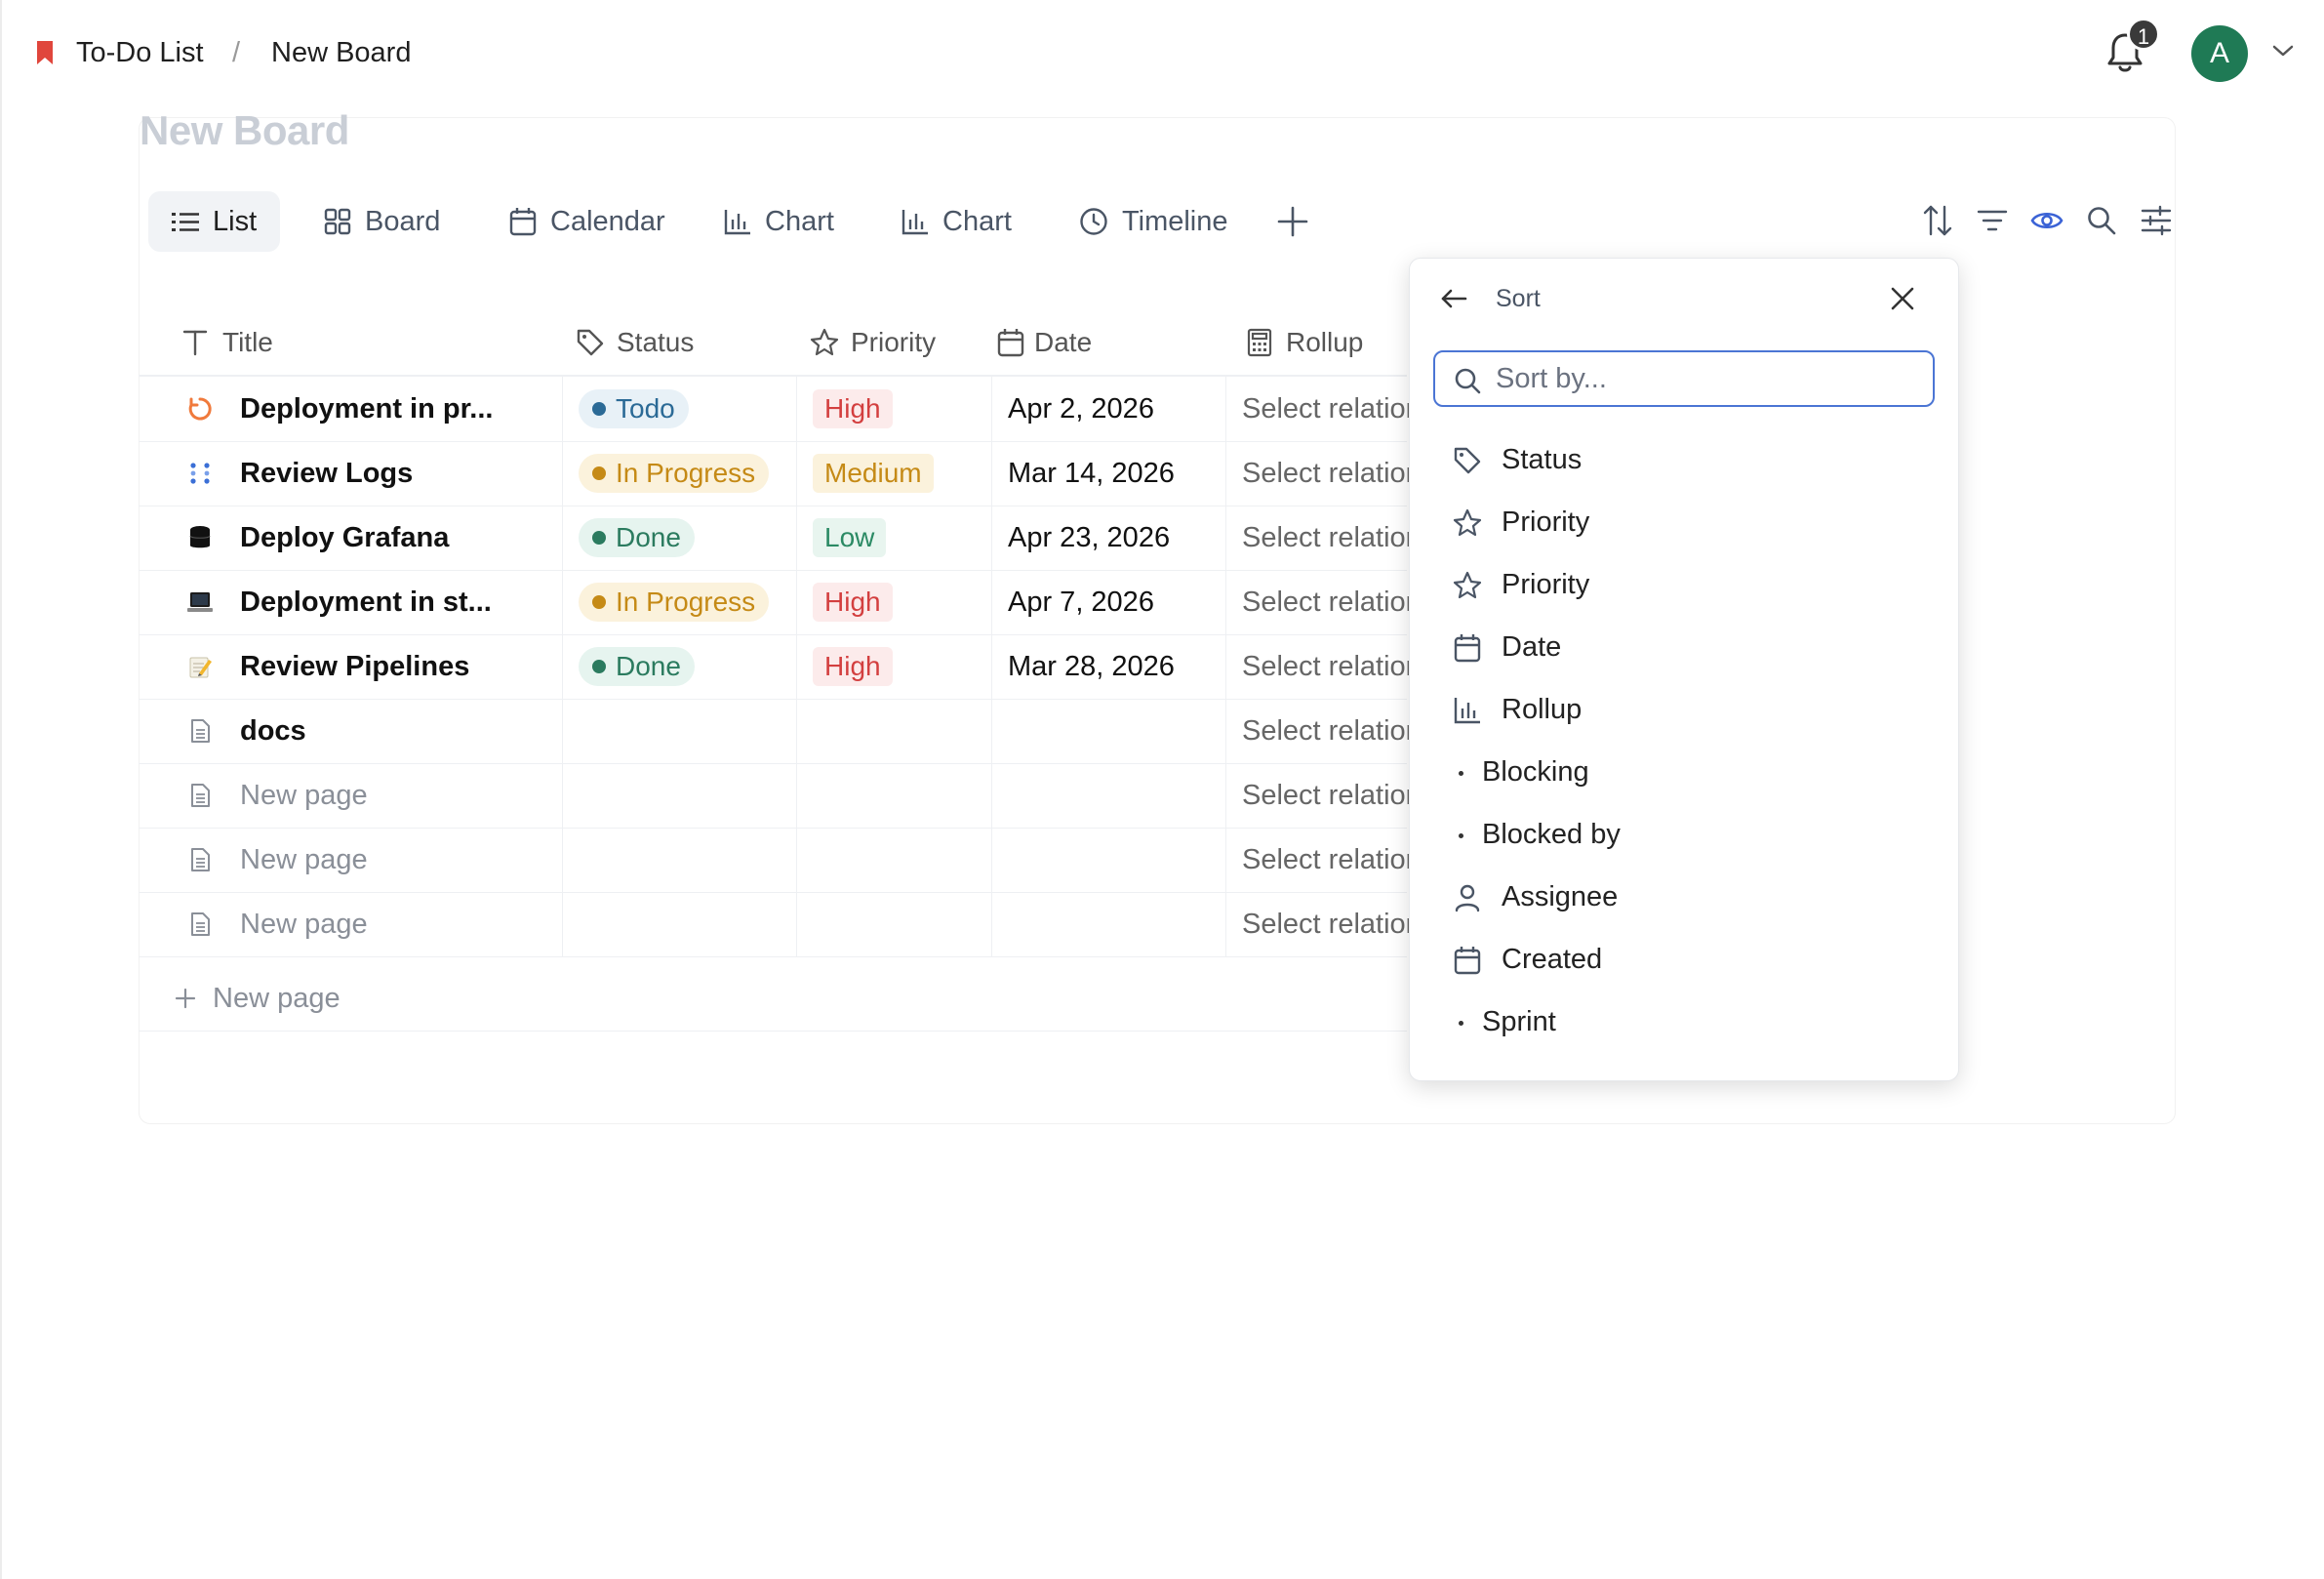 The width and height of the screenshot is (2324, 1579). What do you see at coordinates (637, 537) in the screenshot?
I see `status-badge: Done` at bounding box center [637, 537].